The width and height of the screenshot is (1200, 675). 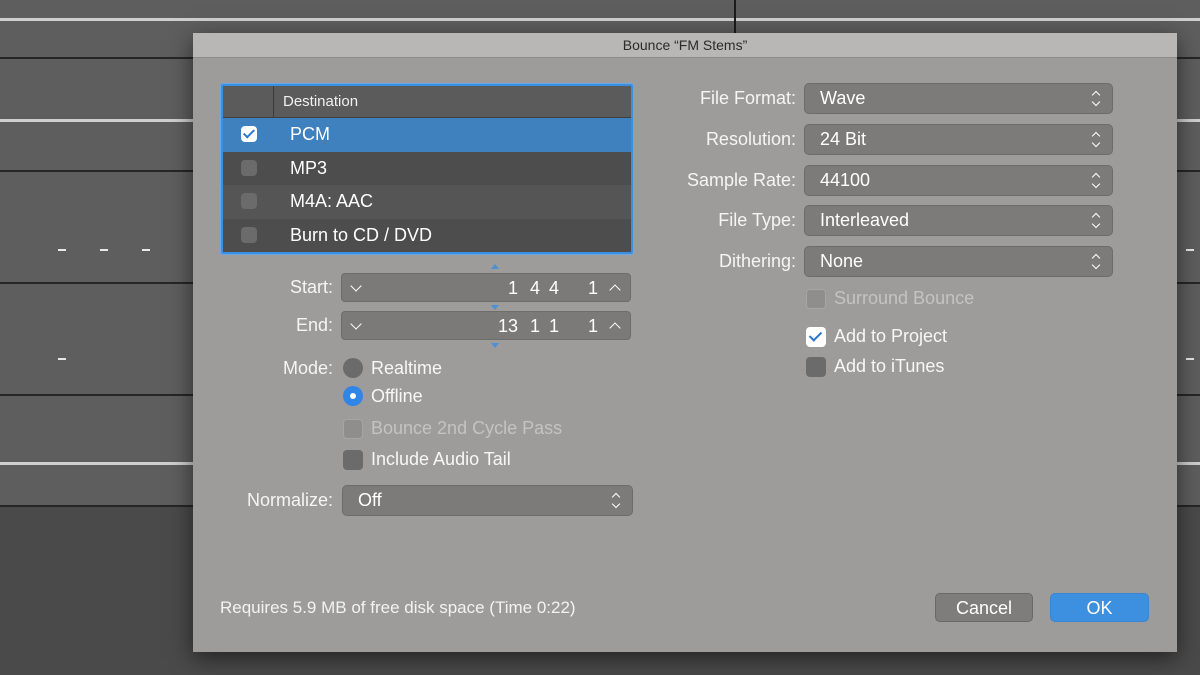 I want to click on destination-row-burn-cd: Burn to CD / DVD, so click(x=427, y=235).